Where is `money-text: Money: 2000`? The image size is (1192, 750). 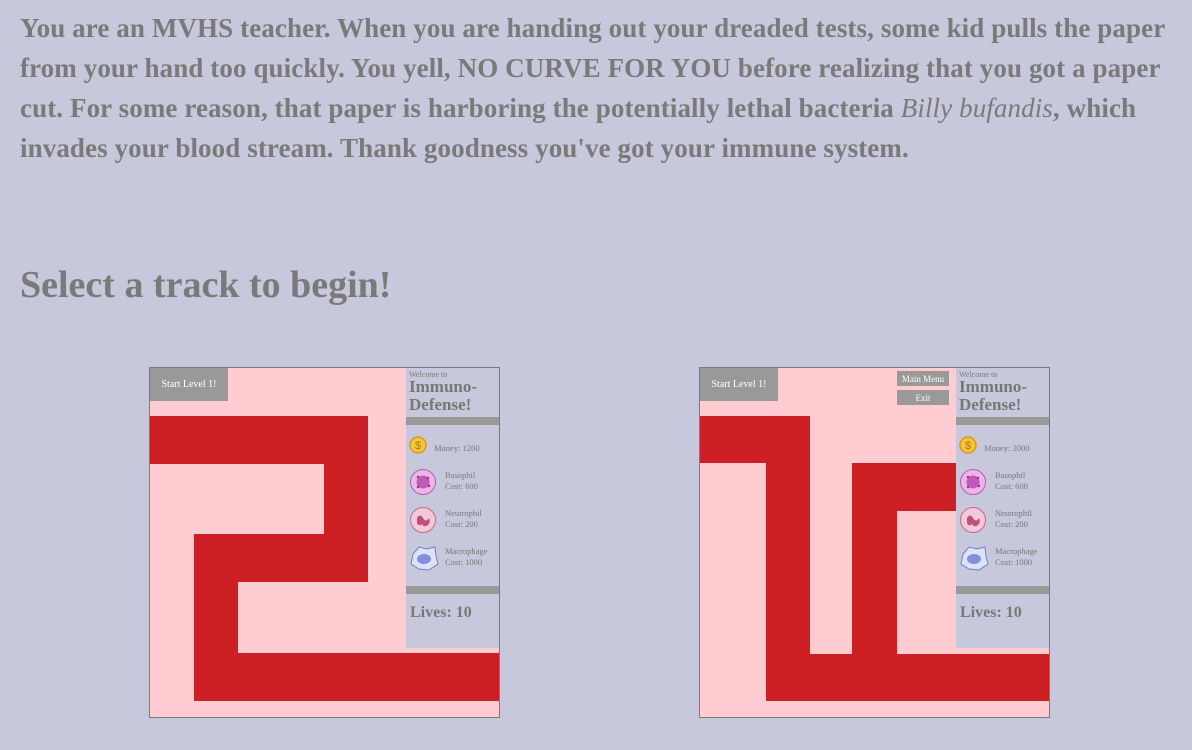 money-text: Money: 2000 is located at coordinates (1007, 448).